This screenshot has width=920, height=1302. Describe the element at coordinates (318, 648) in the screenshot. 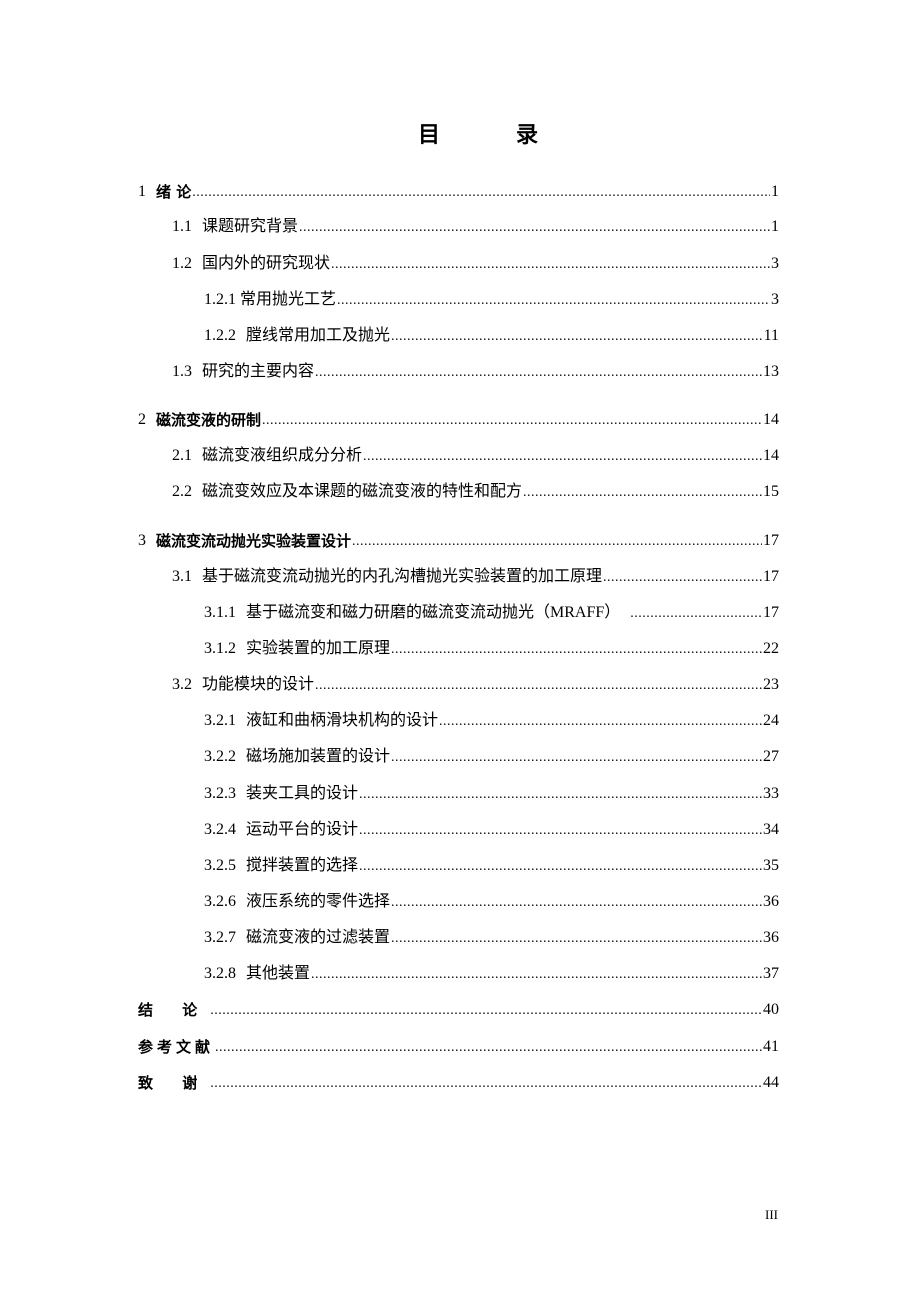

I see `toc-entry-label: 实验装置的加工原理` at that location.